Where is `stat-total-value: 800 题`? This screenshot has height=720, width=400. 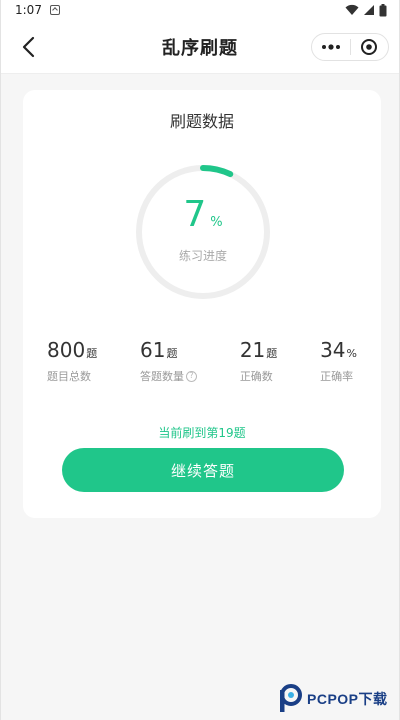 stat-total-value: 800 题 is located at coordinates (72, 350).